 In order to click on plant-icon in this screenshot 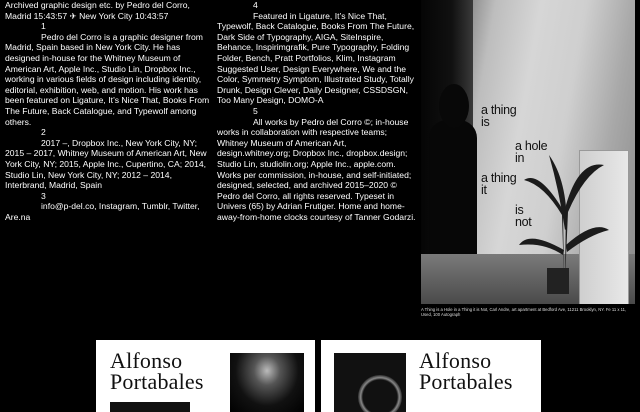, I will do `click(564, 217)`.